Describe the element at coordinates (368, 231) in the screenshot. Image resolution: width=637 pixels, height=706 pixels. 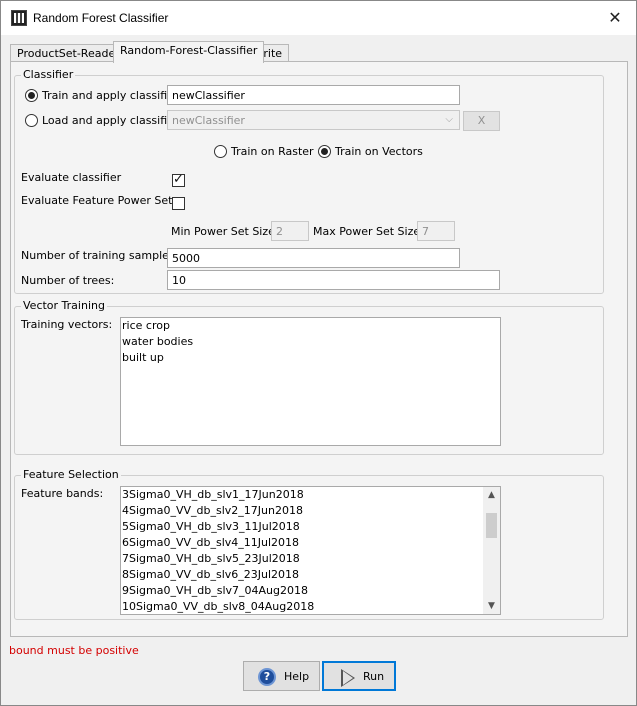
I see `max-power-set-label: Max Power Set Size:` at that location.